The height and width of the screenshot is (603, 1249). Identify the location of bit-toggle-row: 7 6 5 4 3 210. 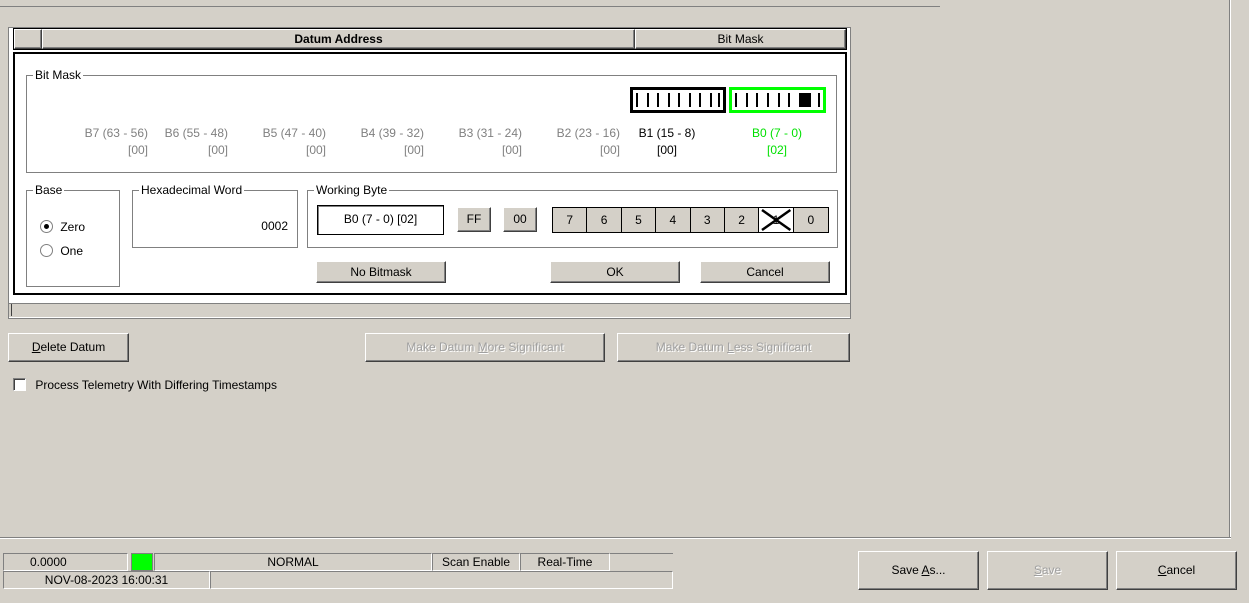
(690, 220).